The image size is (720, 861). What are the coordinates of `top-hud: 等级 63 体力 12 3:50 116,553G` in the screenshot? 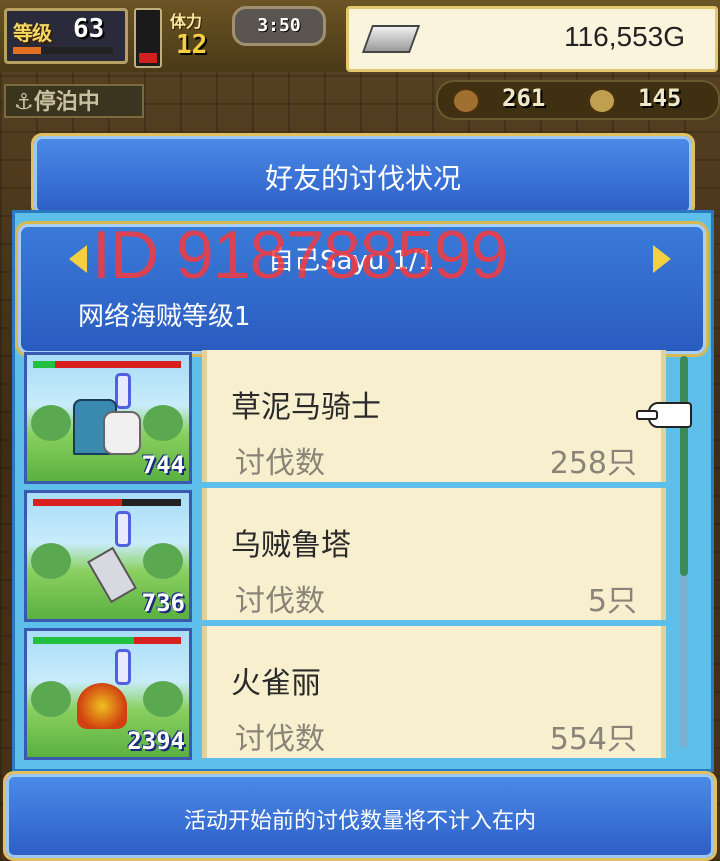 It's located at (360, 36).